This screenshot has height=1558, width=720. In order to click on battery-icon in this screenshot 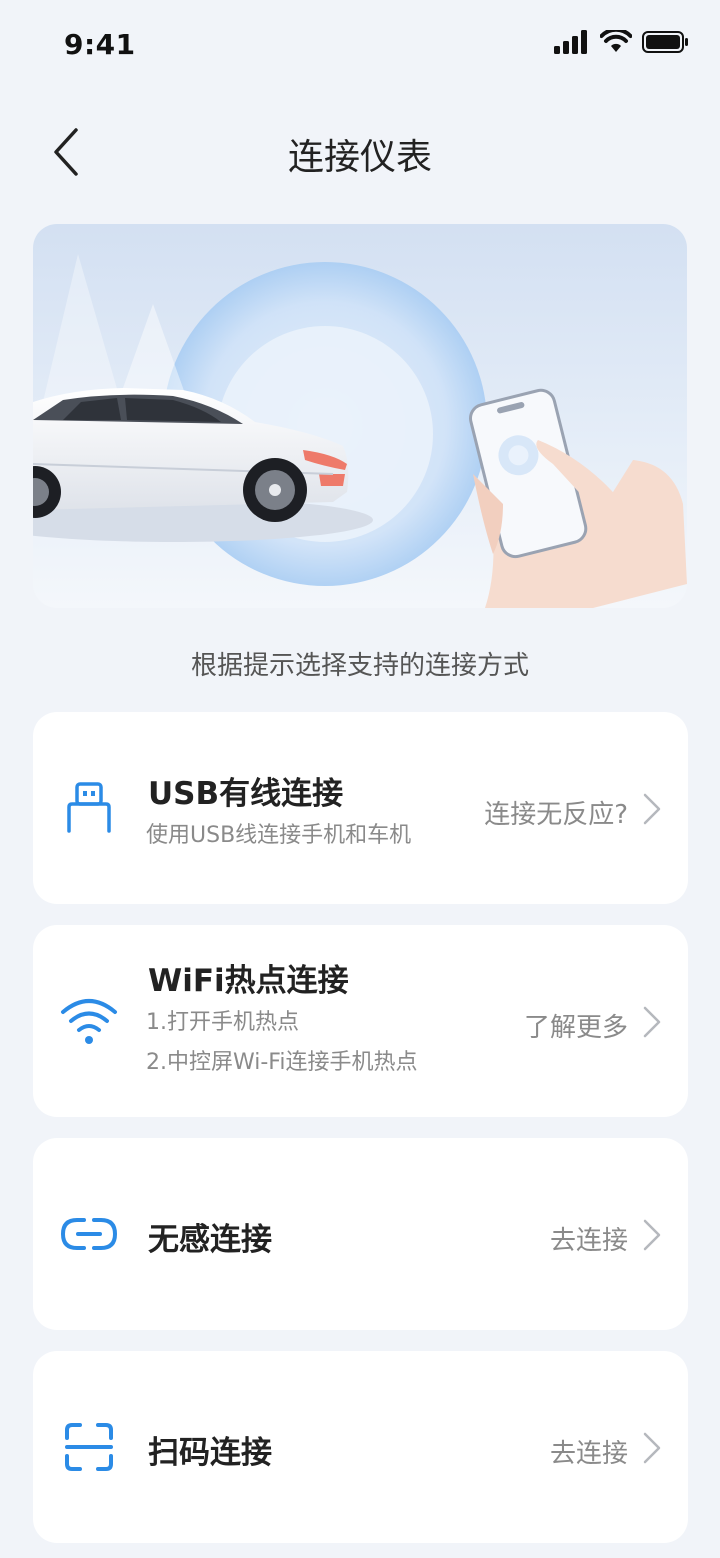, I will do `click(665, 42)`.